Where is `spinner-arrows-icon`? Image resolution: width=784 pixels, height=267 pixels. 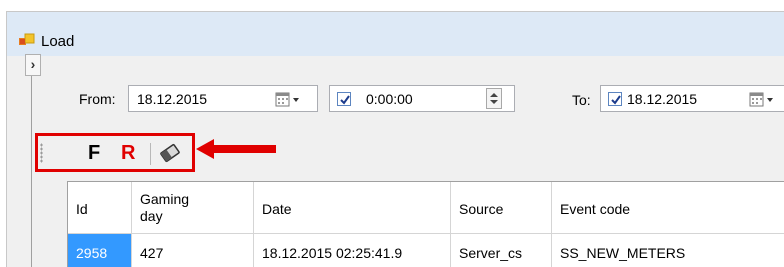
spinner-arrows-icon is located at coordinates (494, 98).